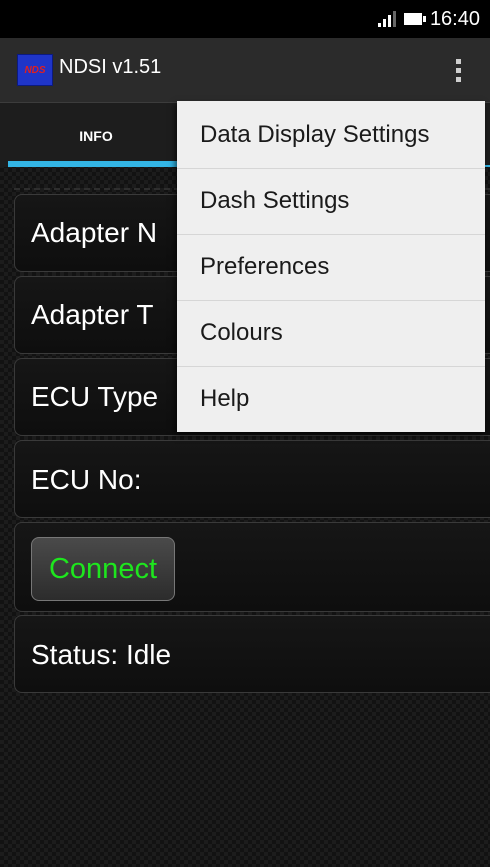 The image size is (490, 867). I want to click on ecu-no-row: ECU No:, so click(252, 479).